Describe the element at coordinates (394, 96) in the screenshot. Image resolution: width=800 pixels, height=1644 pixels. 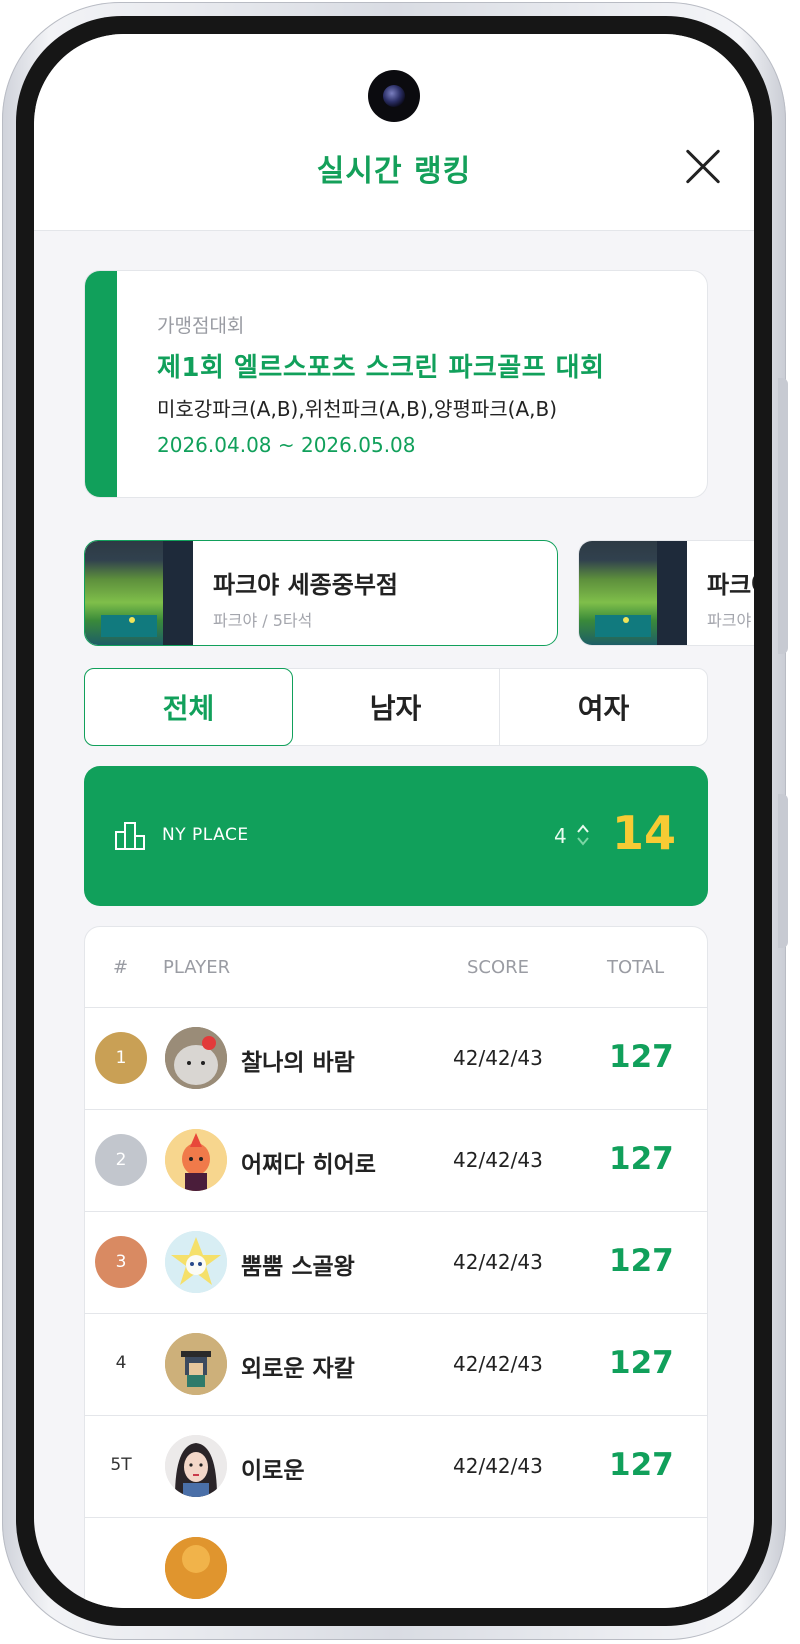
I see `front-camera` at that location.